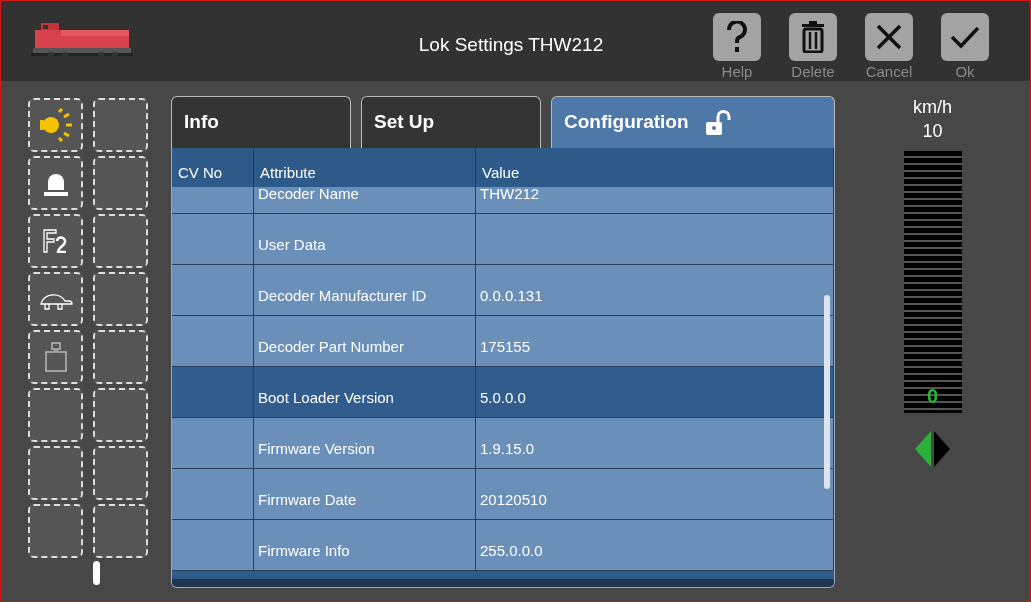 The height and width of the screenshot is (602, 1031). What do you see at coordinates (932, 107) in the screenshot?
I see `speed-unit: km/h` at bounding box center [932, 107].